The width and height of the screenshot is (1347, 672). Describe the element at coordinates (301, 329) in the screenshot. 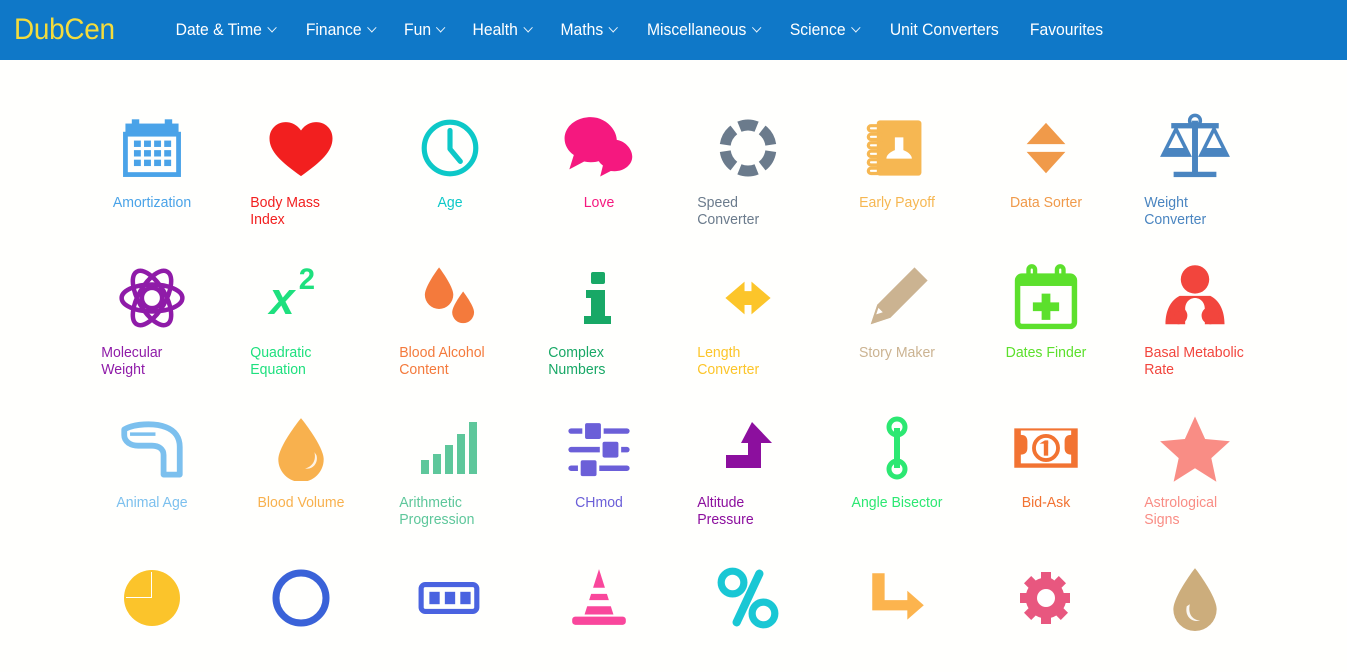

I see `tile-quadratic-equation: x 2 Quadratic Equation` at that location.